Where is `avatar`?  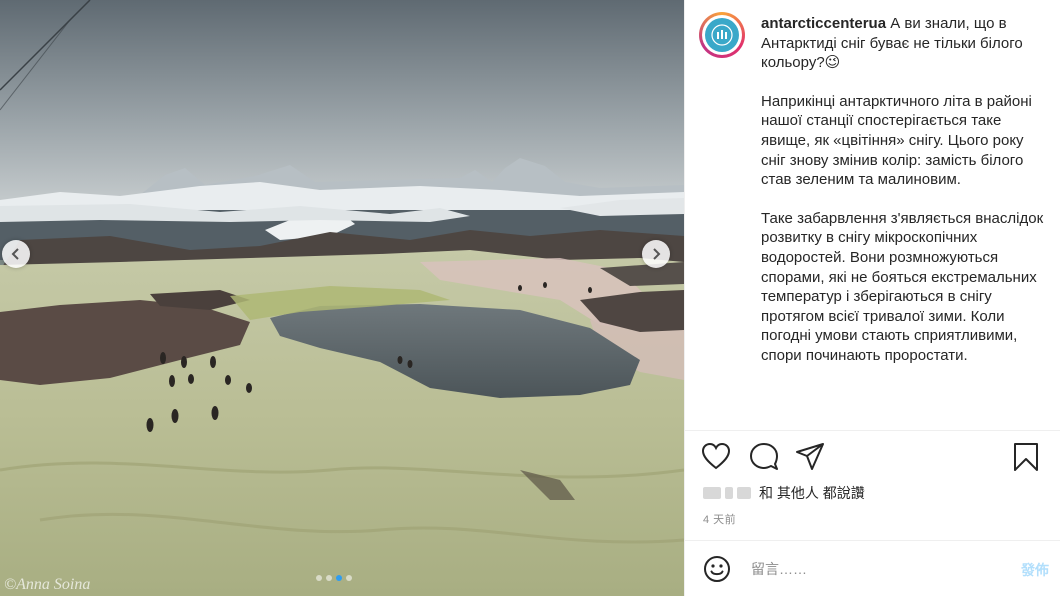 avatar is located at coordinates (722, 35).